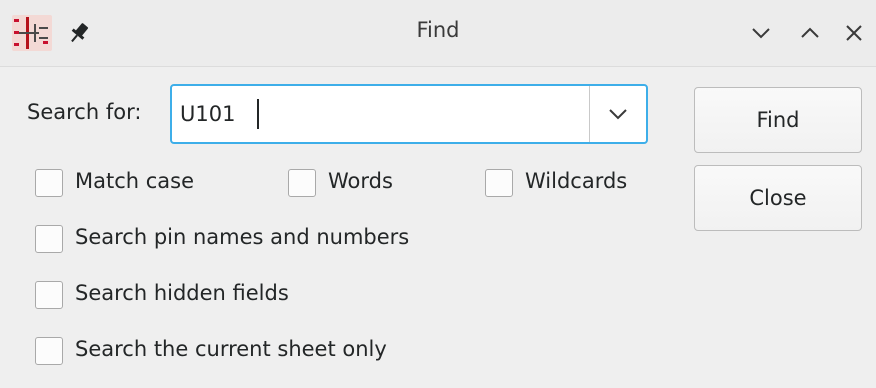  I want to click on search-pin-names-checkbox: Search pin names and numbers, so click(255, 240).